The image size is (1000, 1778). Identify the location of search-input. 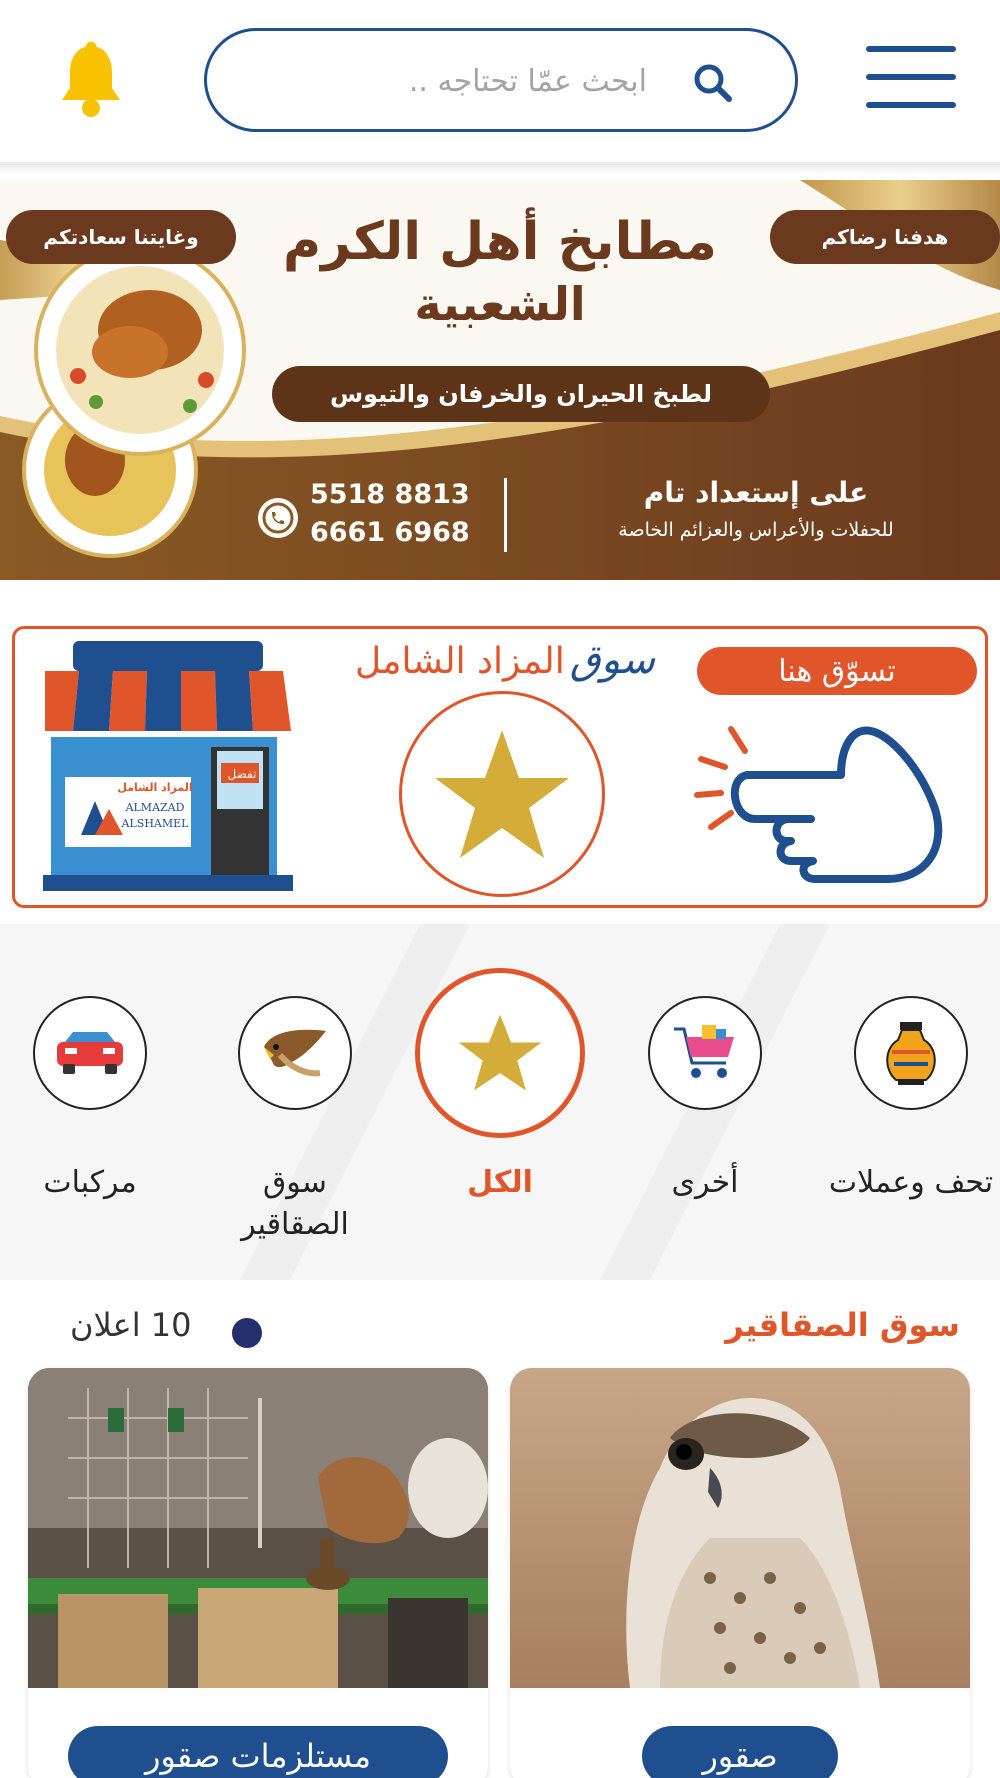
(482, 81).